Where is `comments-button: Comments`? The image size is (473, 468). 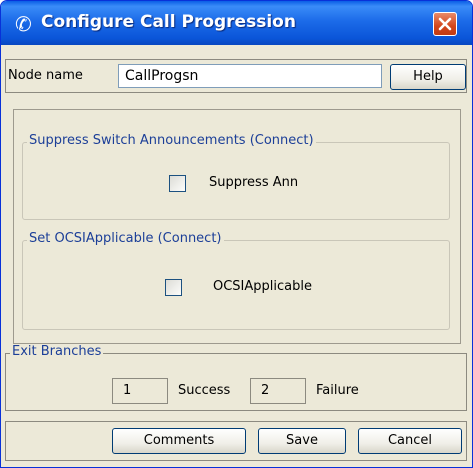
comments-button: Comments is located at coordinates (179, 441).